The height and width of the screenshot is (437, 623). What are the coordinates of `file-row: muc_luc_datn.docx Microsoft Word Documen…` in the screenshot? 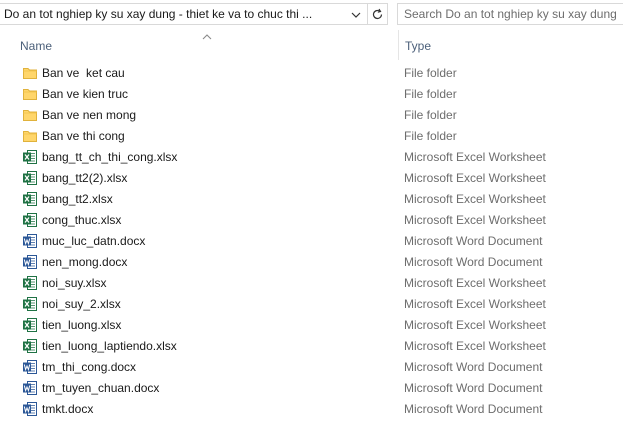 It's located at (311, 240).